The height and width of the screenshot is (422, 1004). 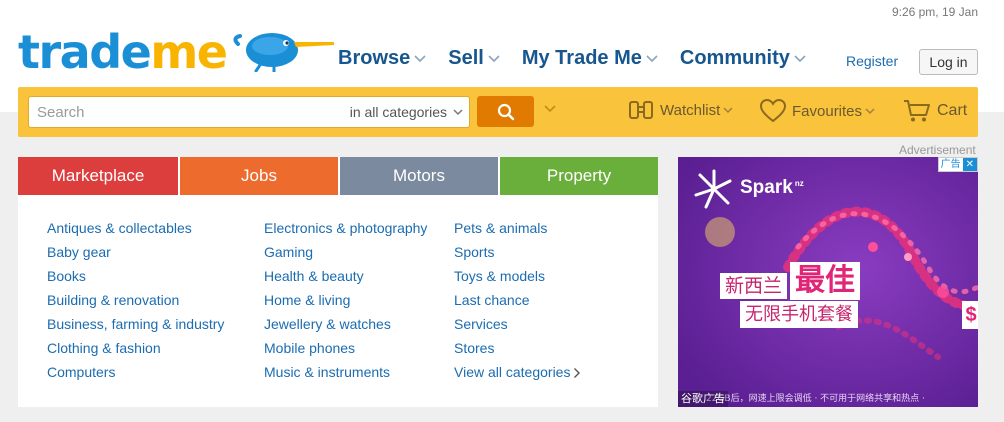 What do you see at coordinates (773, 111) in the screenshot?
I see `heart-icon` at bounding box center [773, 111].